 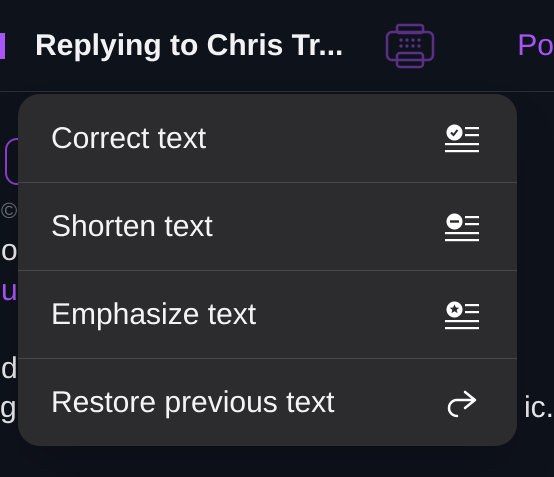 I want to click on star-text-icon, so click(x=462, y=315).